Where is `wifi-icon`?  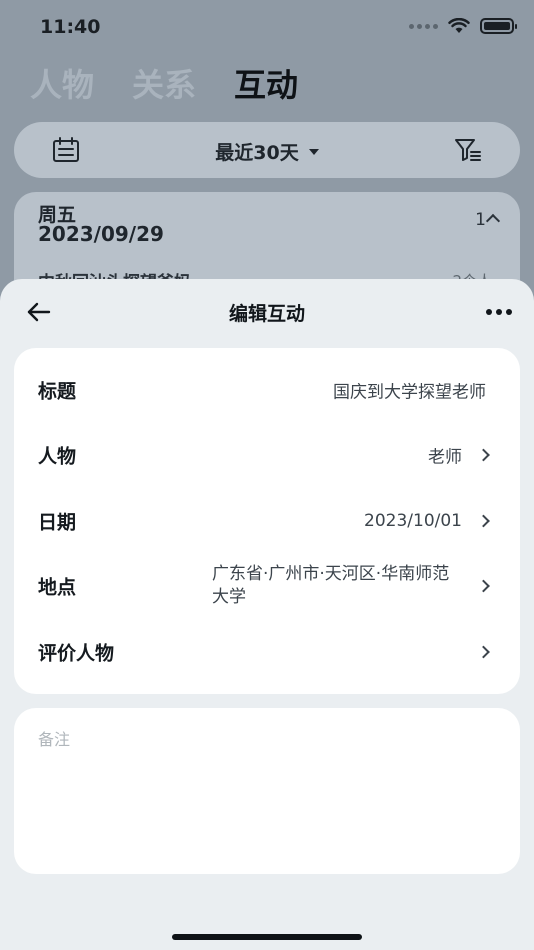 wifi-icon is located at coordinates (459, 25).